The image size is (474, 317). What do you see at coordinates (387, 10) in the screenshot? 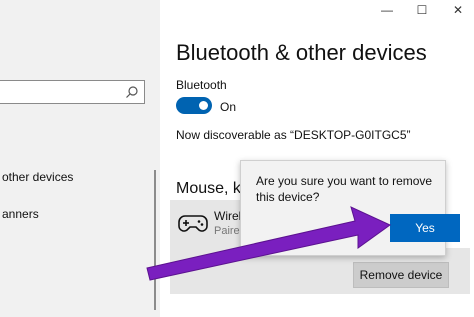
I see `minimize-button: —` at bounding box center [387, 10].